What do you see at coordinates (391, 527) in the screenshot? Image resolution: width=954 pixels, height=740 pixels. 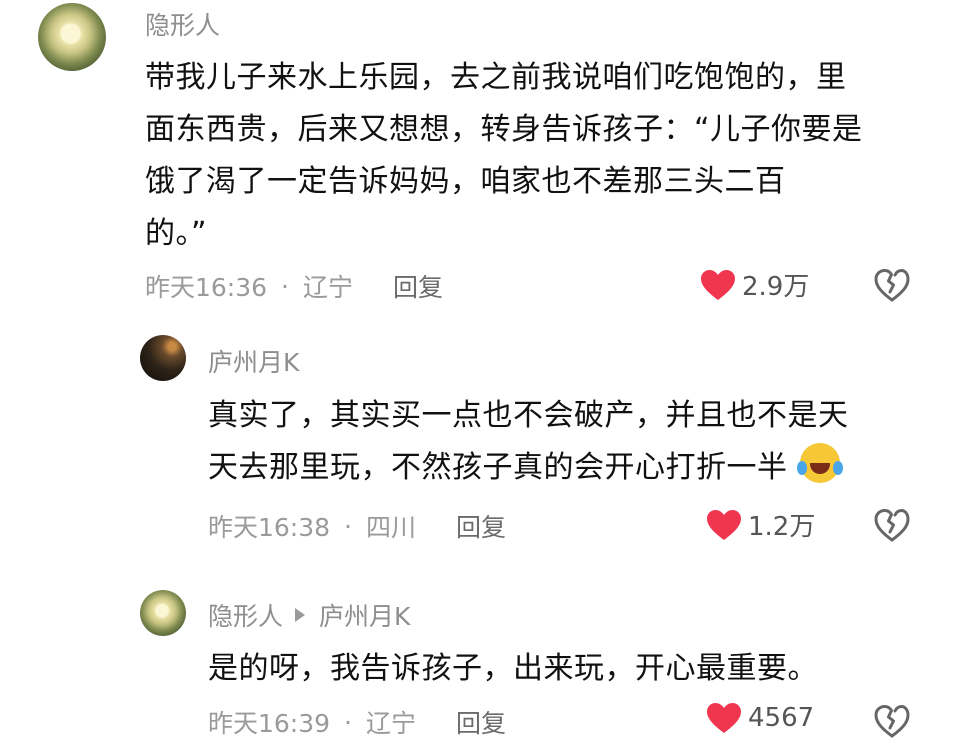 I see `comment-2-location: 四川` at bounding box center [391, 527].